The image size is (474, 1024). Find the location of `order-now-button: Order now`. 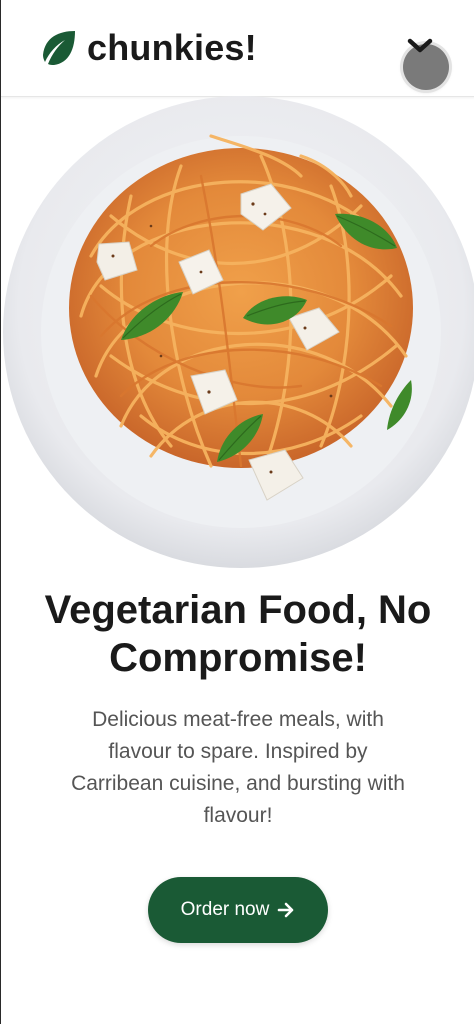

order-now-button: Order now is located at coordinates (238, 910).